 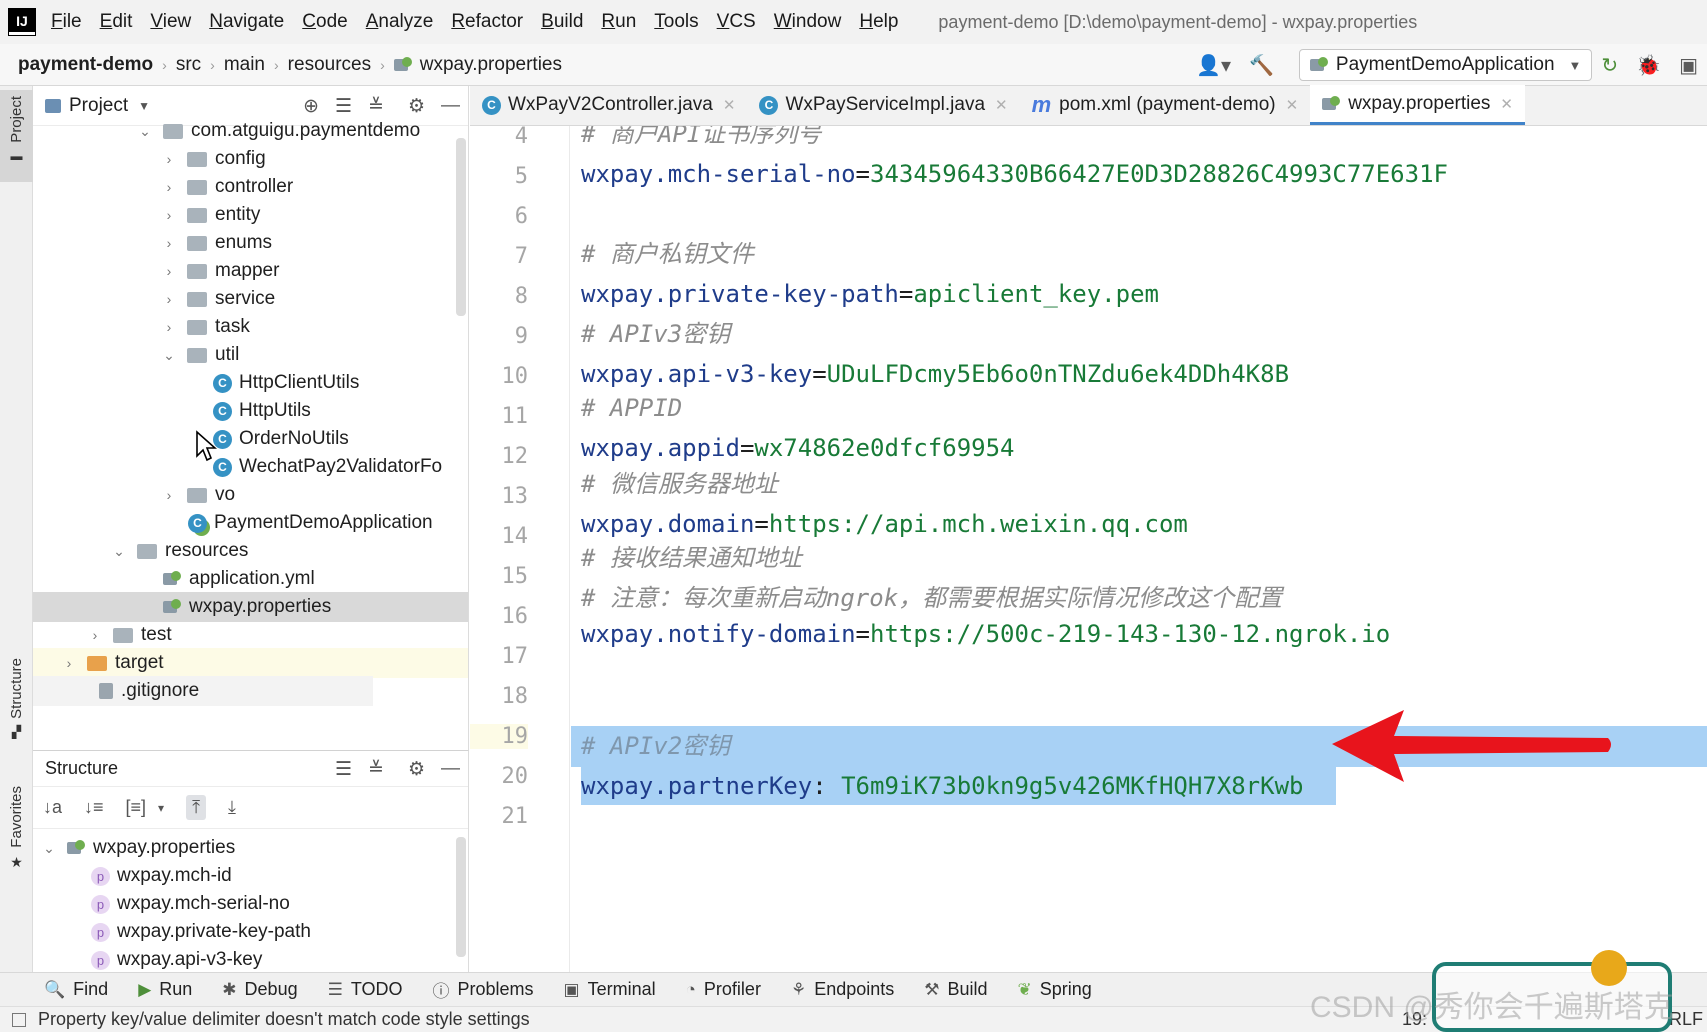 I want to click on menu-window: Window, so click(x=808, y=22).